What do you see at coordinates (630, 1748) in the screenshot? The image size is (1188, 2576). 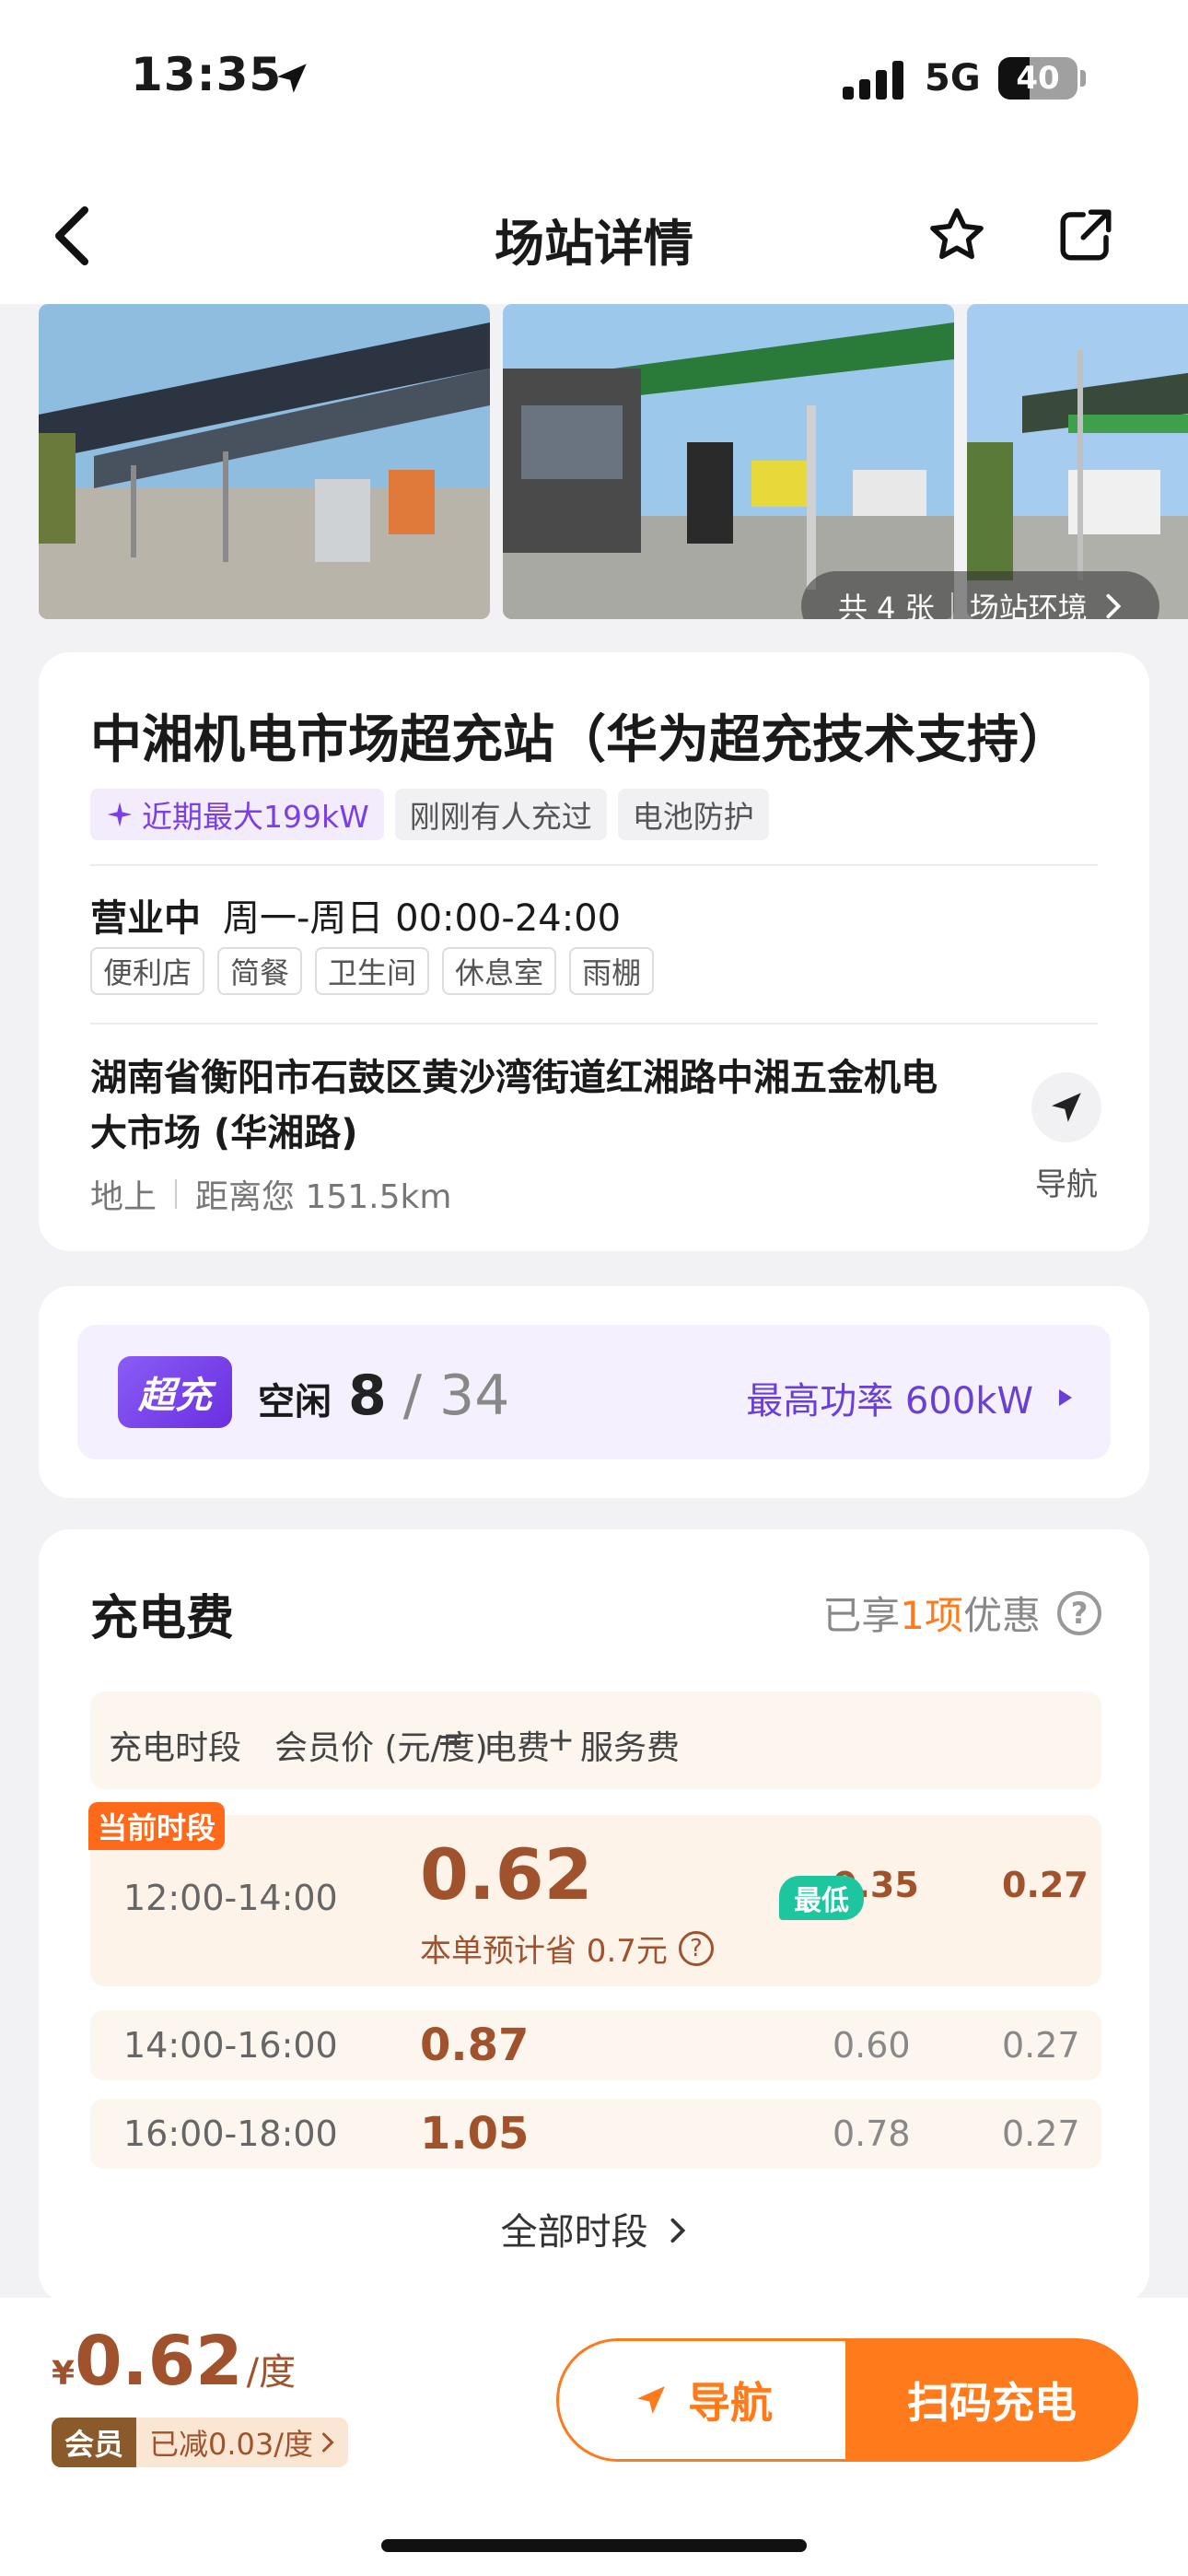 I see `header-service: 服务费` at bounding box center [630, 1748].